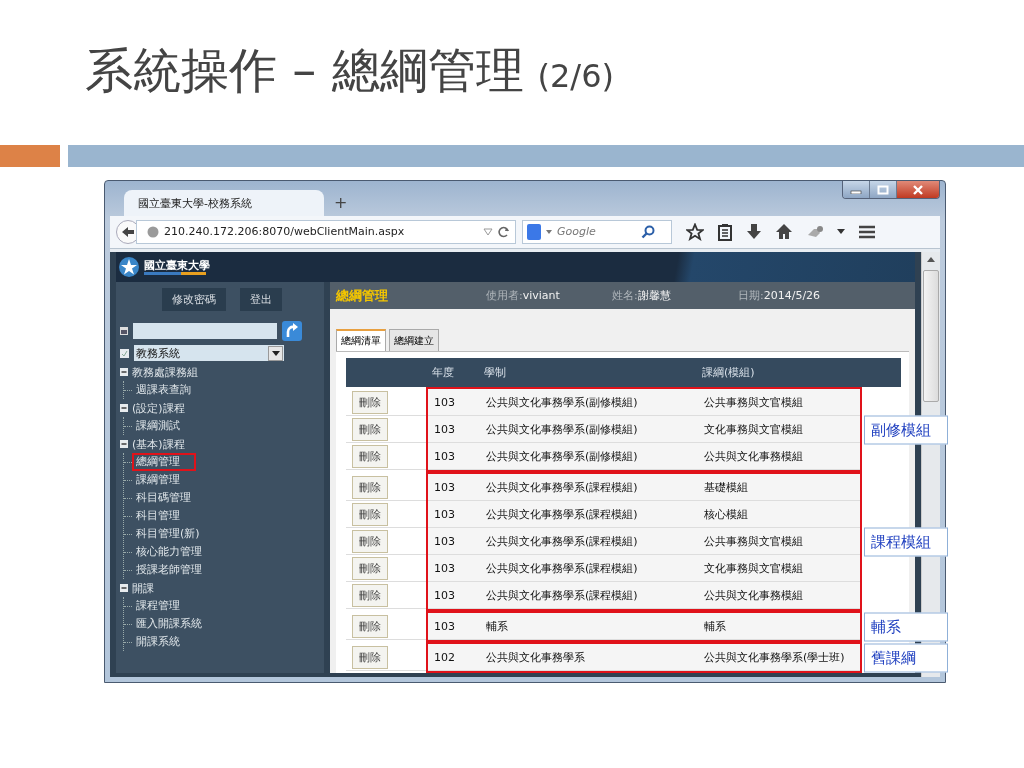 This screenshot has height=768, width=1024. I want to click on close-icon, so click(918, 189).